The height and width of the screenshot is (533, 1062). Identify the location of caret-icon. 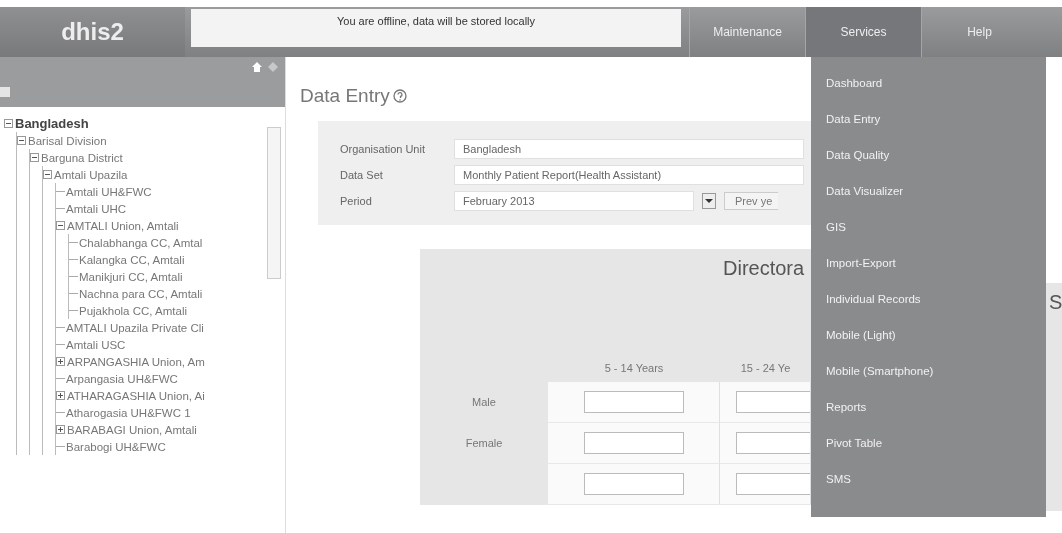
(709, 201).